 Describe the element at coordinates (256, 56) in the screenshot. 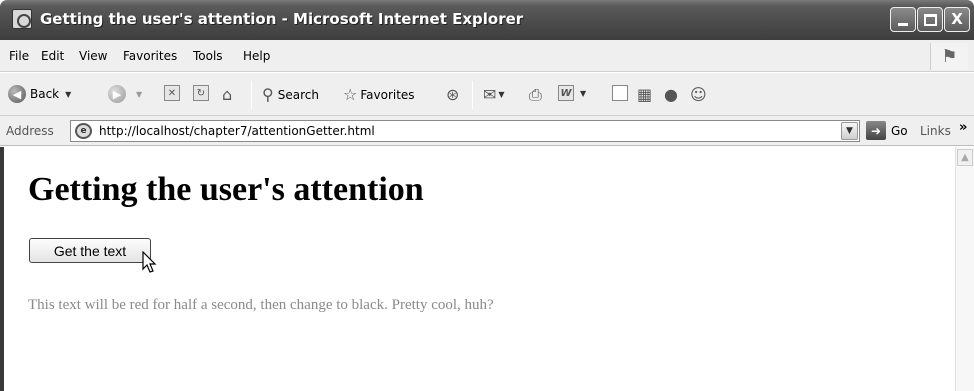

I see `menu-help: Help` at that location.